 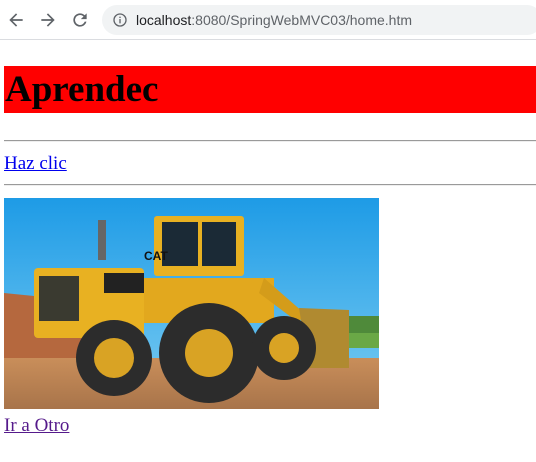 What do you see at coordinates (120, 20) in the screenshot?
I see `info-icon` at bounding box center [120, 20].